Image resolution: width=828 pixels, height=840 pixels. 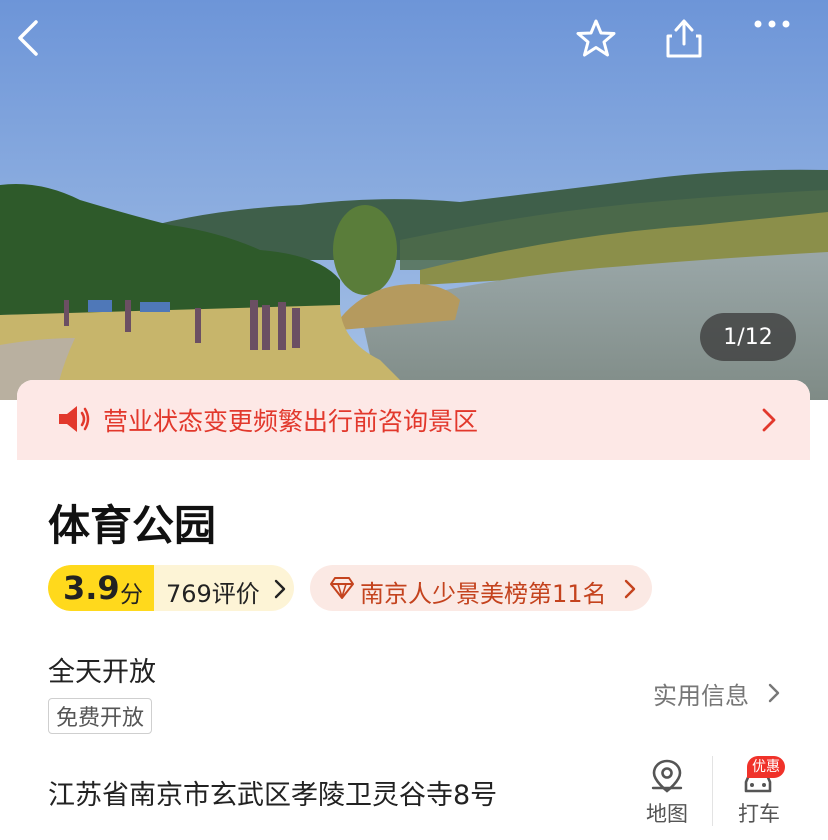 I want to click on map-button: 地图, so click(x=667, y=793).